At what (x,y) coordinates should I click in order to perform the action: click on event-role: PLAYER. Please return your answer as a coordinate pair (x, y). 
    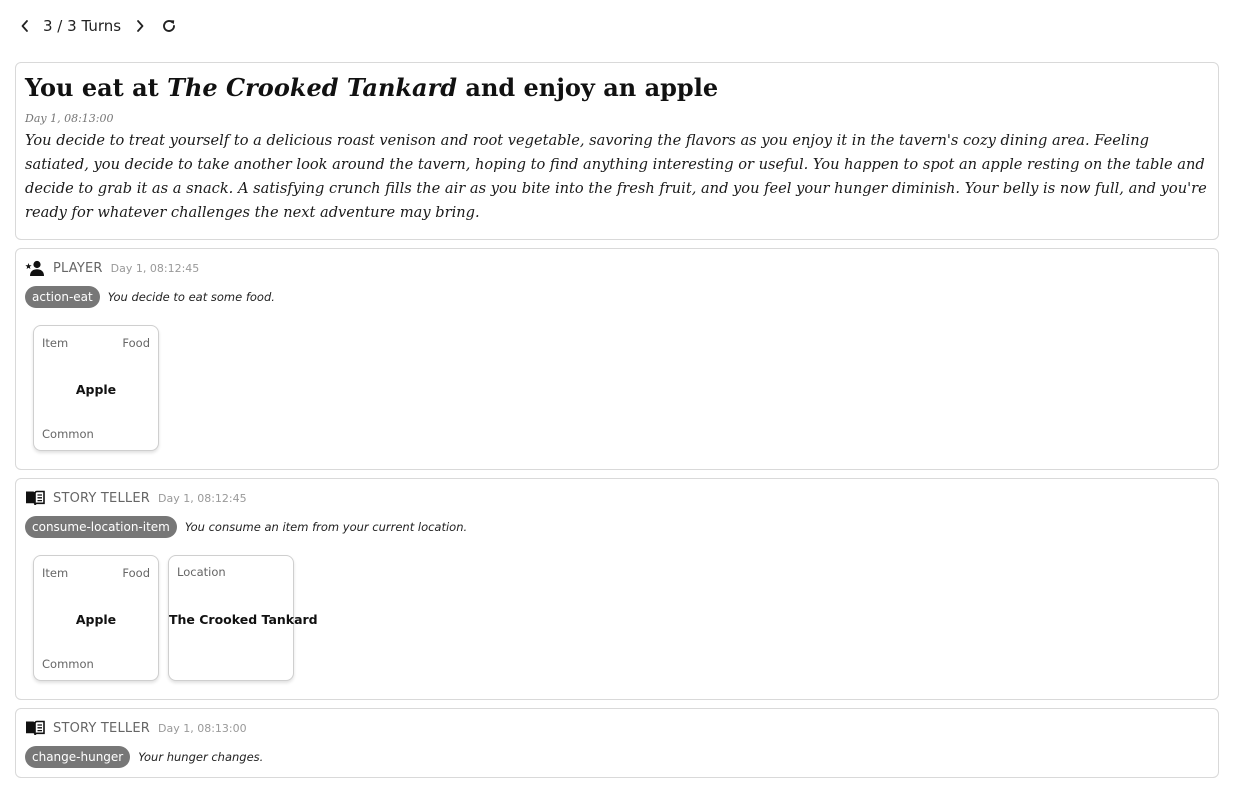
    Looking at the image, I should click on (78, 268).